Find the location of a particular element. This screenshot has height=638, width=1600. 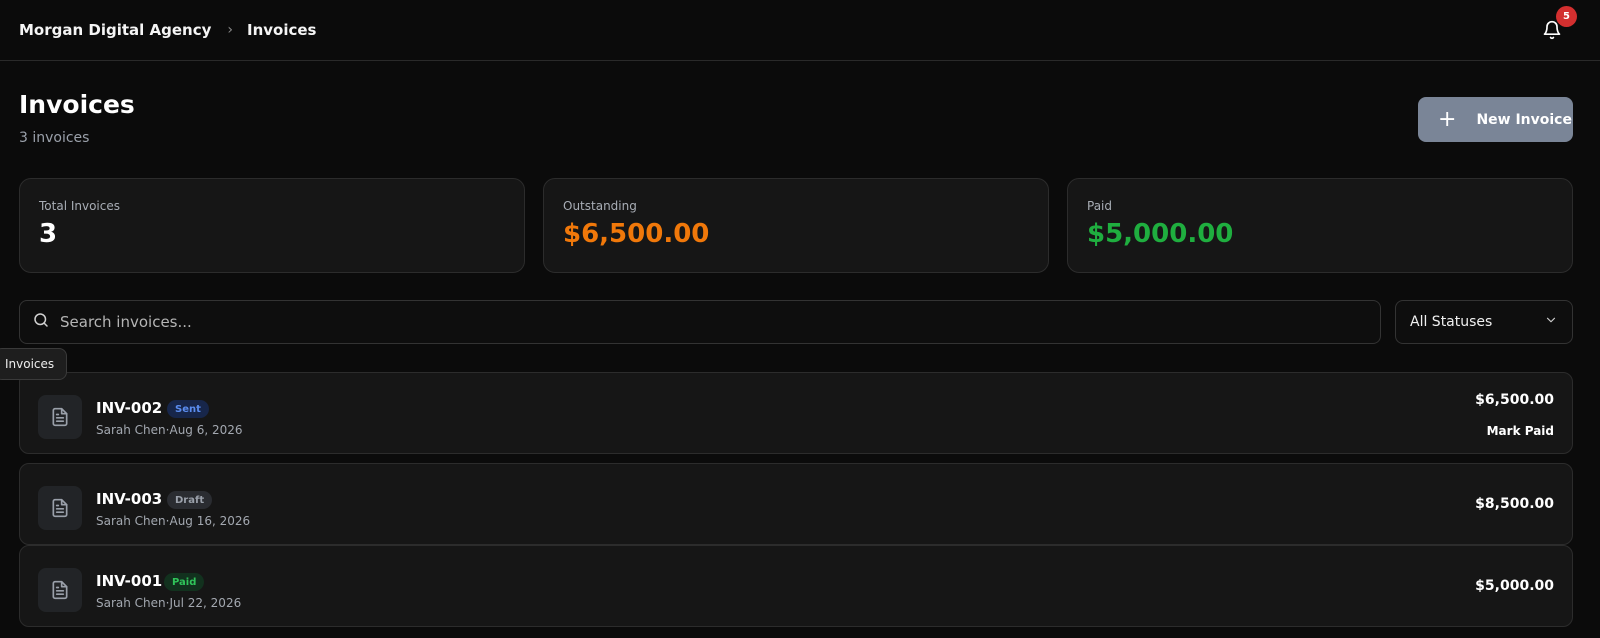

new-invoice-label: New Invoice is located at coordinates (1524, 119).